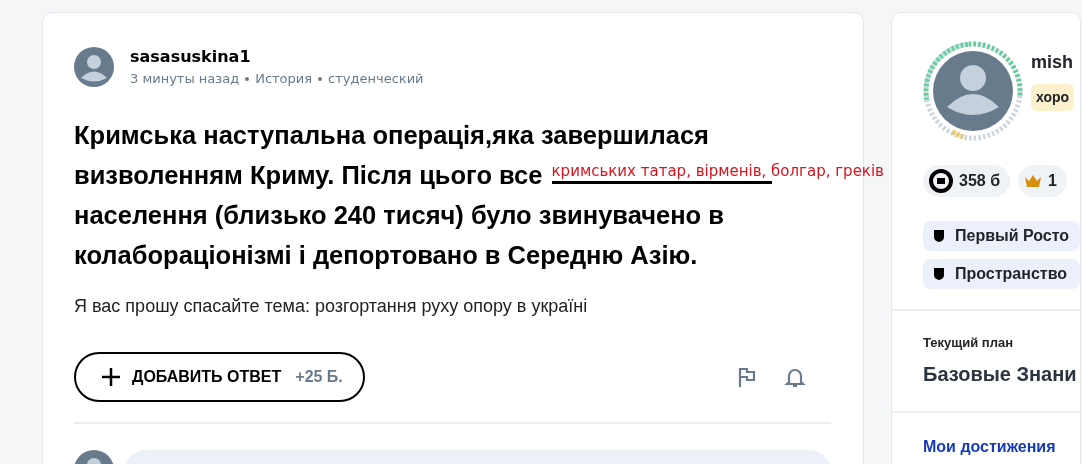 This screenshot has height=464, width=1082. I want to click on plus-icon, so click(111, 376).